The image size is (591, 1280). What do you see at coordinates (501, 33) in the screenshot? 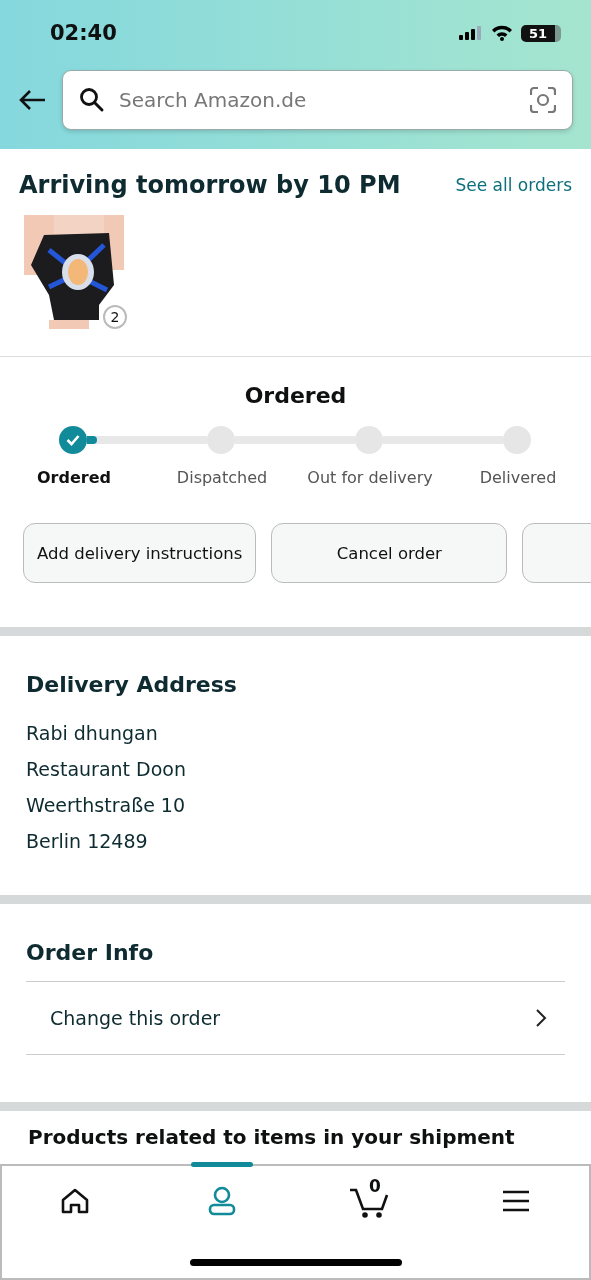
I see `wifi-icon` at bounding box center [501, 33].